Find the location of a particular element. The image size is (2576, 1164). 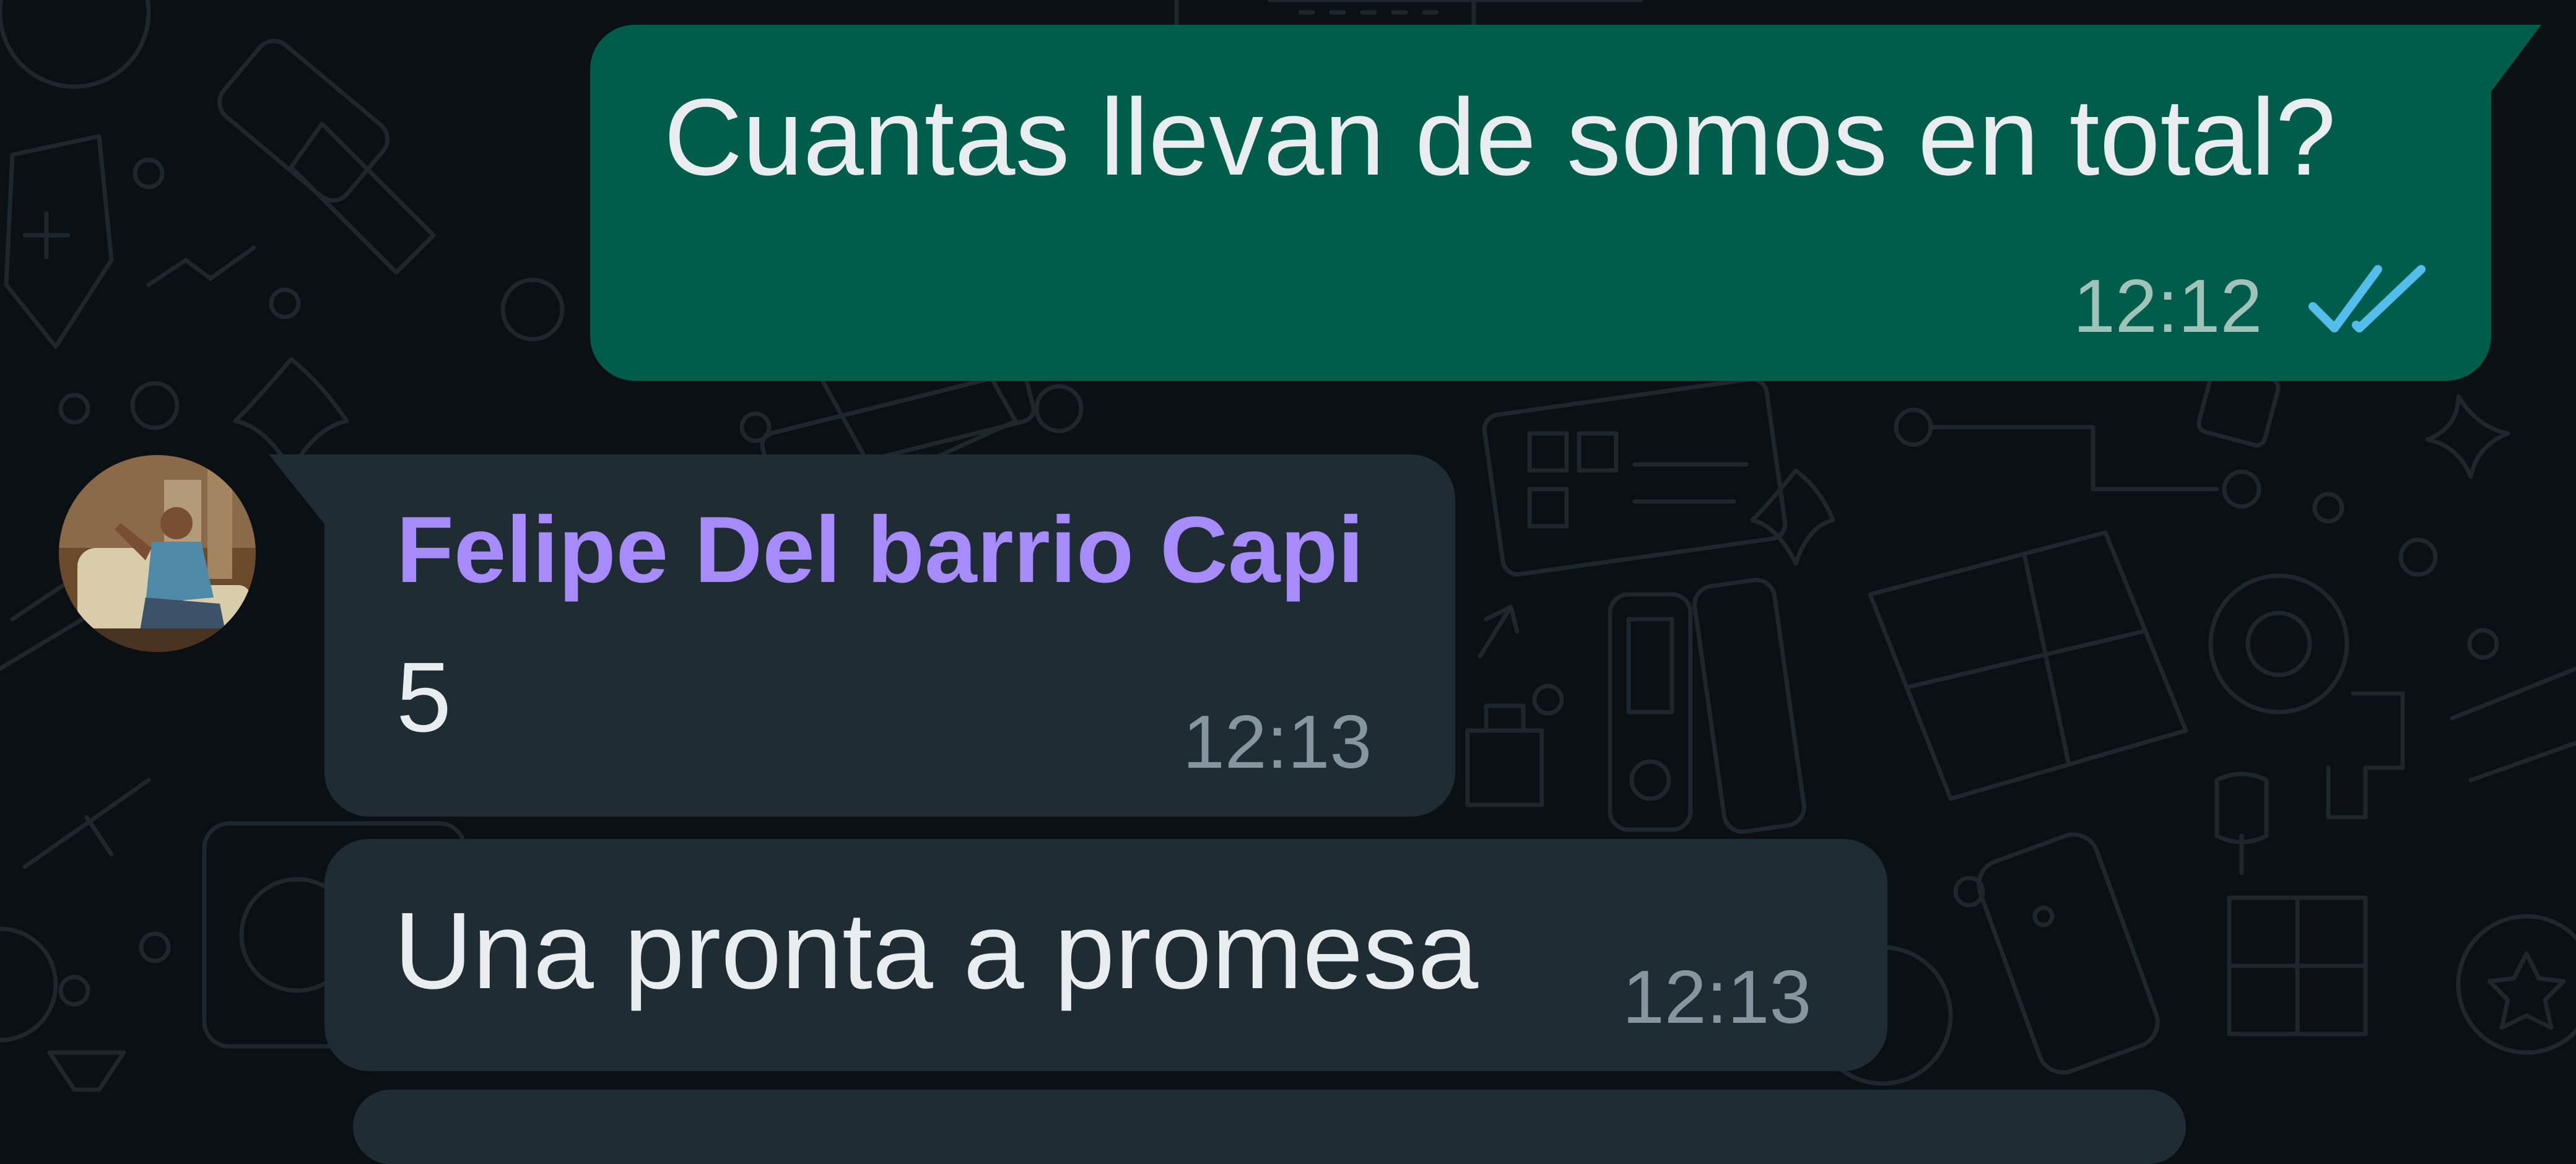

outgoing-message-text: Cuantas llevan de somos en total? is located at coordinates (1500, 137).